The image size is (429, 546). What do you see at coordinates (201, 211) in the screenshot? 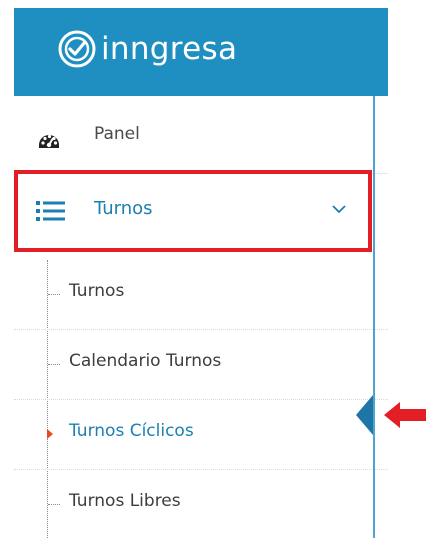
I see `sidebar-item-turnos: Turnos` at bounding box center [201, 211].